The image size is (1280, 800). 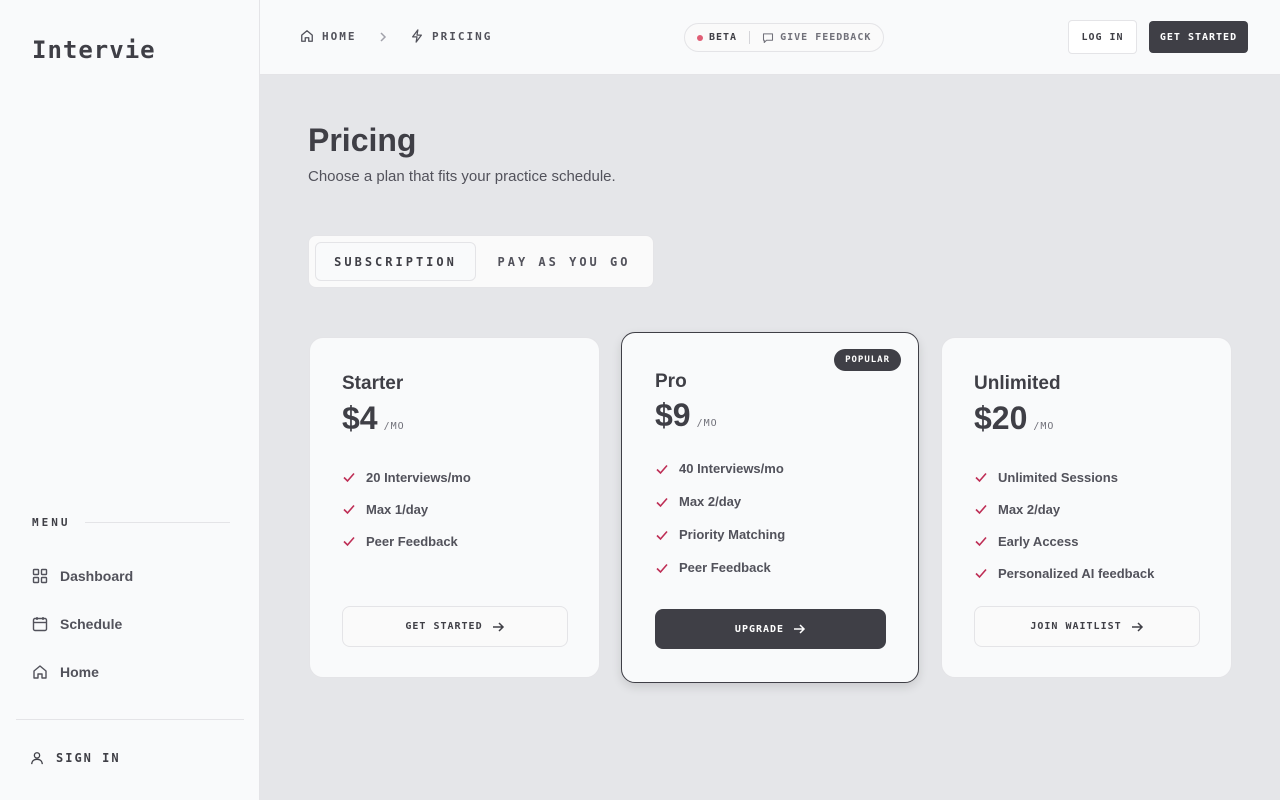 I want to click on feature-item: Unlimited Sessions, so click(x=1064, y=477).